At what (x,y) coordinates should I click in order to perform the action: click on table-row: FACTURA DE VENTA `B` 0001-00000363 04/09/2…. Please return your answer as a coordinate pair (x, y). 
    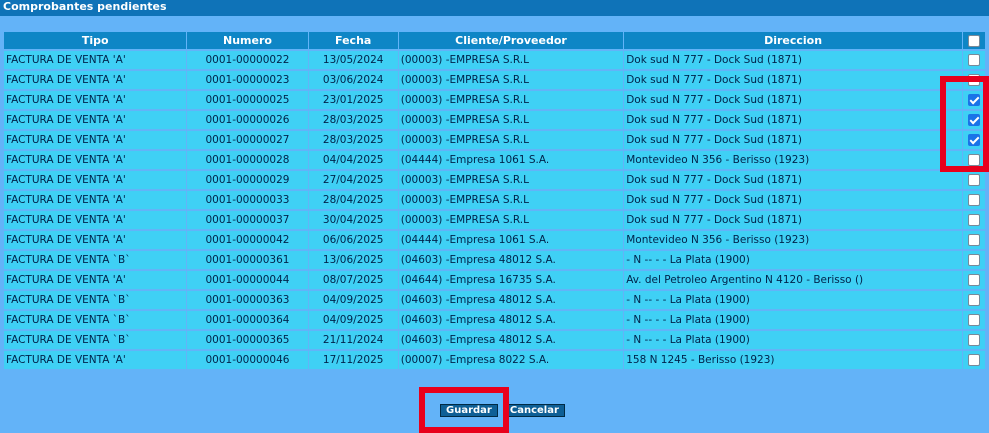
    Looking at the image, I should click on (494, 300).